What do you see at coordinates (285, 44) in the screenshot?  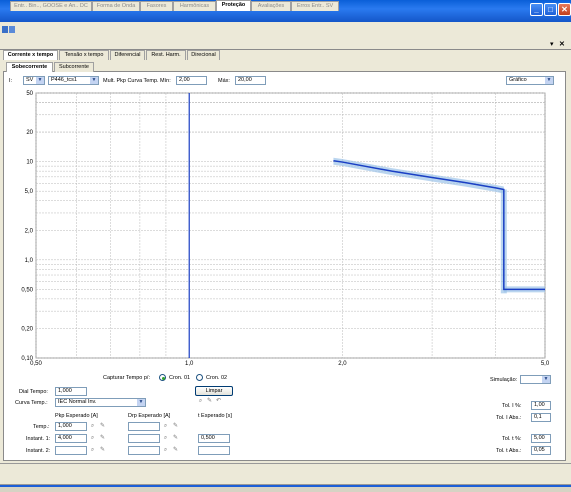 I see `main-tab-strip` at bounding box center [285, 44].